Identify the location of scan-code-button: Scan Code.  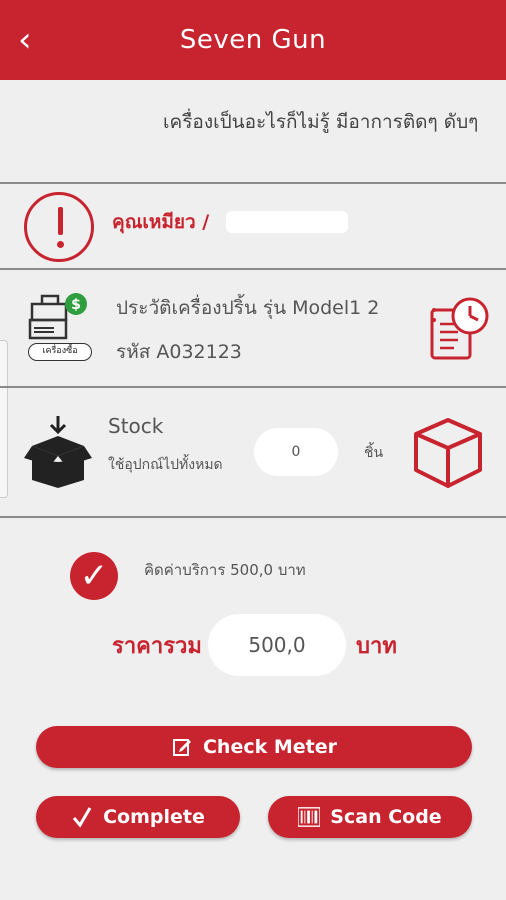
(370, 817).